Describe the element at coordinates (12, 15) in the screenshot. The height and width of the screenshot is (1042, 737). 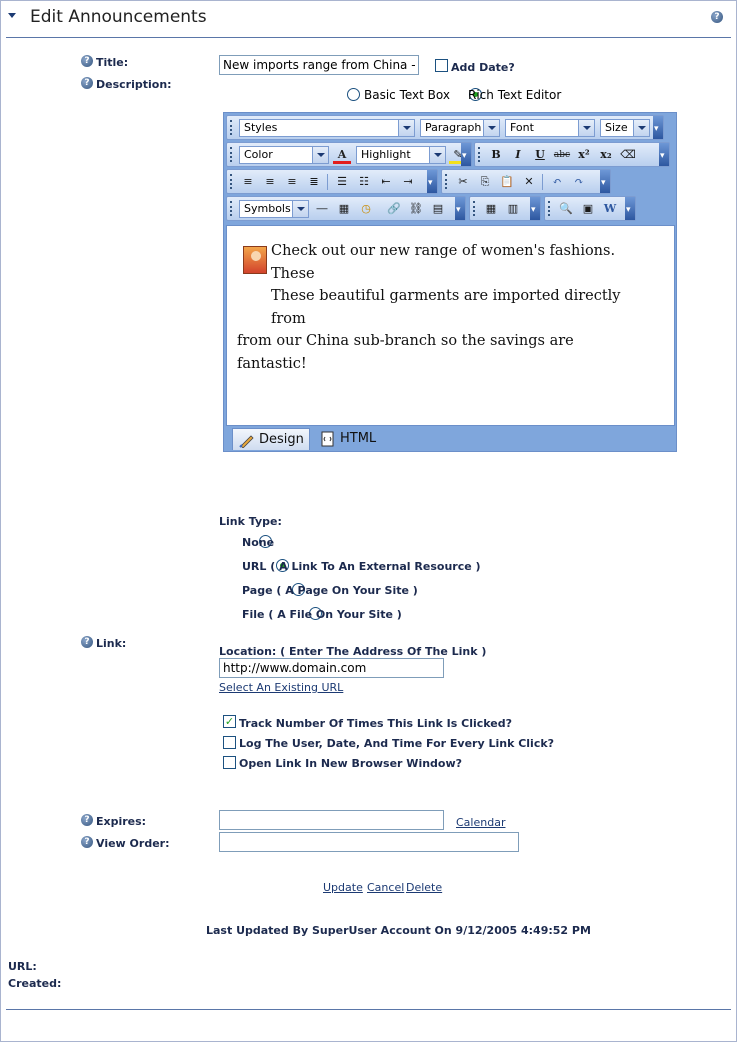
I see `collapse-arrow-icon` at that location.